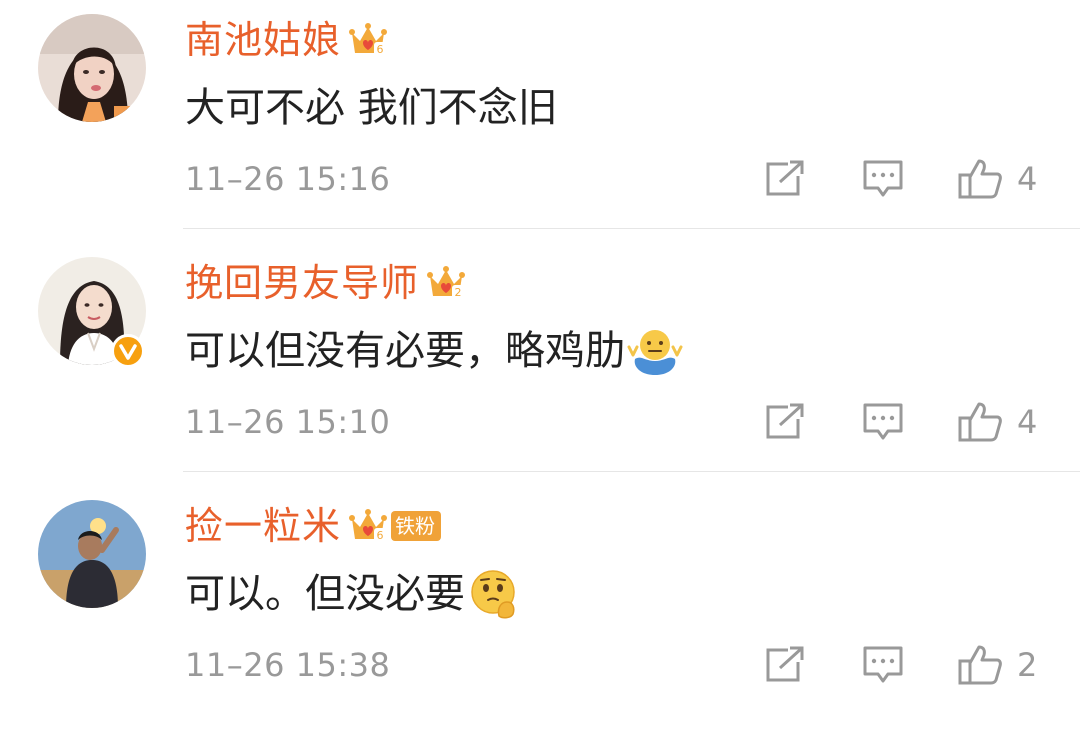 The image size is (1080, 729). What do you see at coordinates (263, 526) in the screenshot?
I see `username: 捡一粒米` at bounding box center [263, 526].